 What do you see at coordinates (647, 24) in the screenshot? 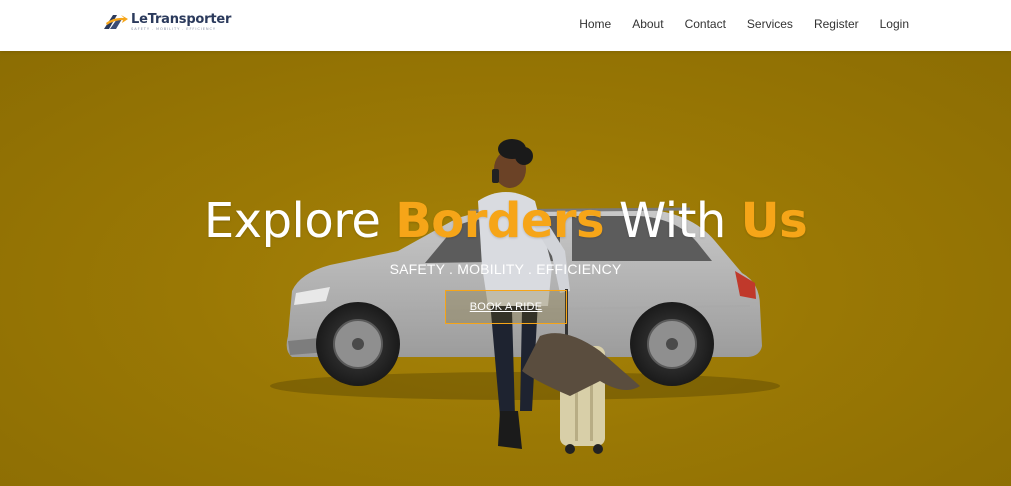
I see `nav-about: About` at bounding box center [647, 24].